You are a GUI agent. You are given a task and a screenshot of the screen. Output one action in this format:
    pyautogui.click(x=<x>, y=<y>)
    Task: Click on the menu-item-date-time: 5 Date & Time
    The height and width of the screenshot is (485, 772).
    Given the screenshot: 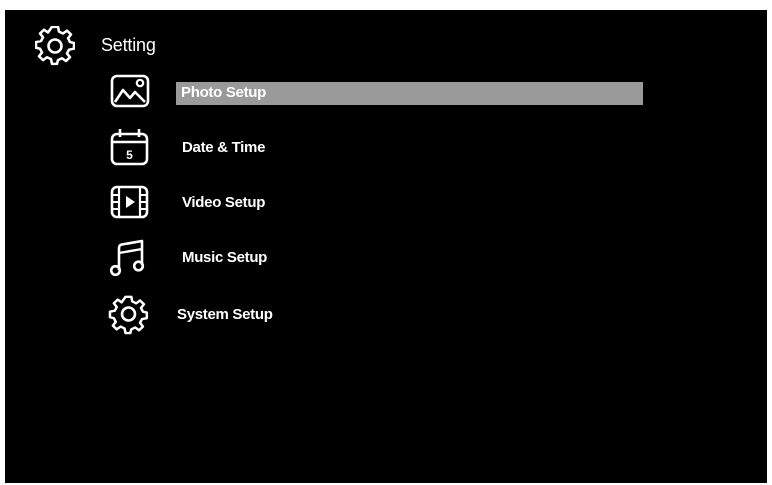 What is the action you would take?
    pyautogui.click(x=385, y=147)
    